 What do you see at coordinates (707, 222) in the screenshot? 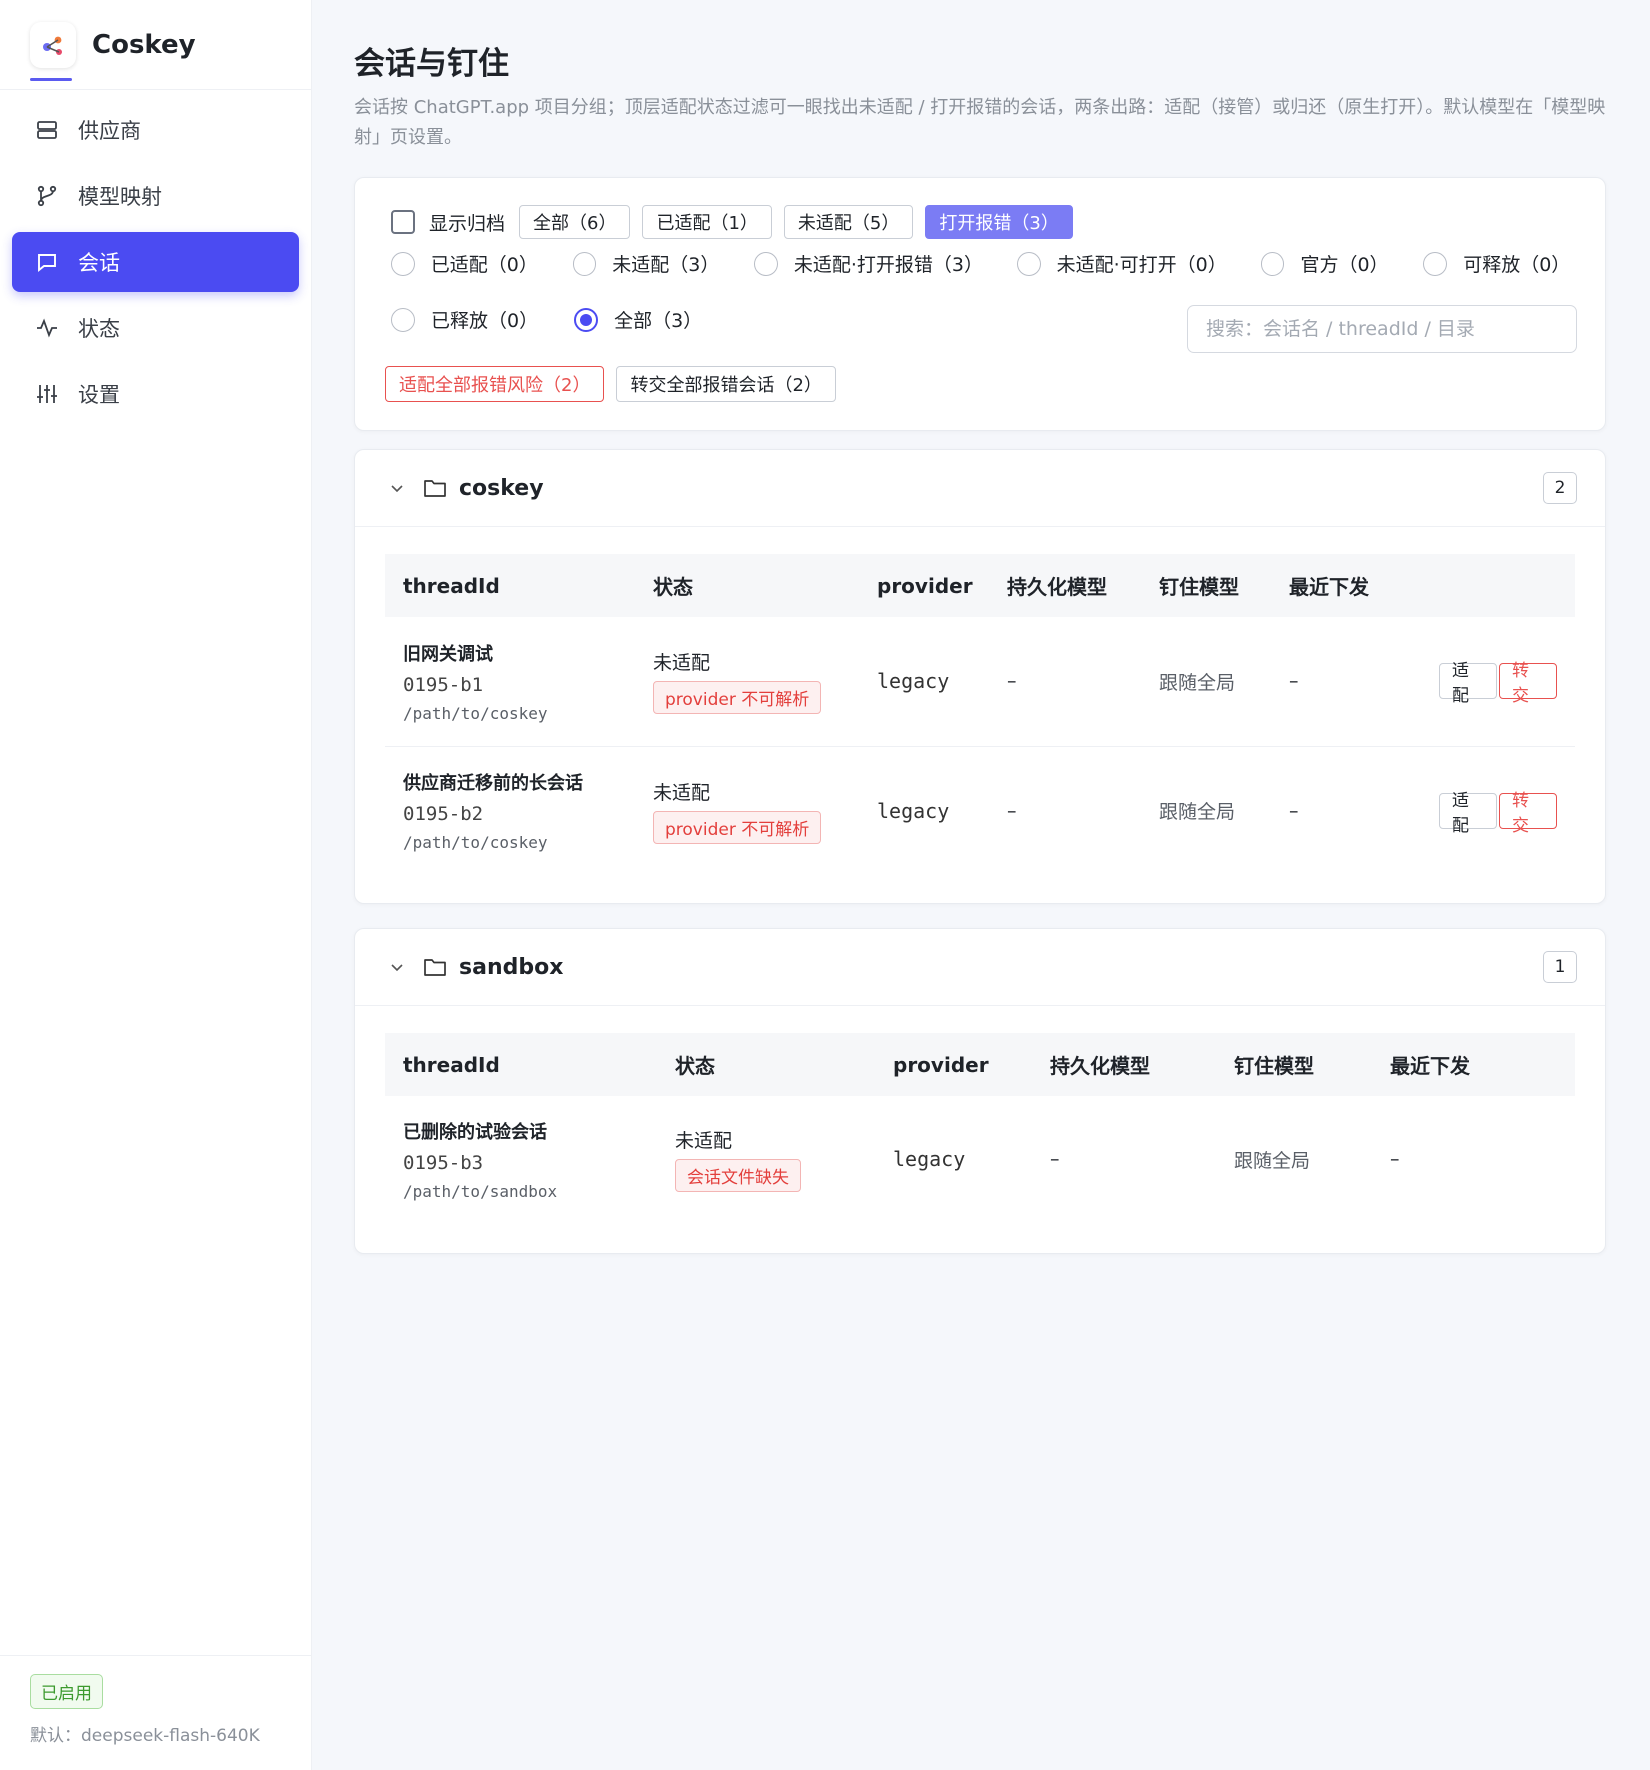
I see `chip-adapted: 已适配（1）` at bounding box center [707, 222].